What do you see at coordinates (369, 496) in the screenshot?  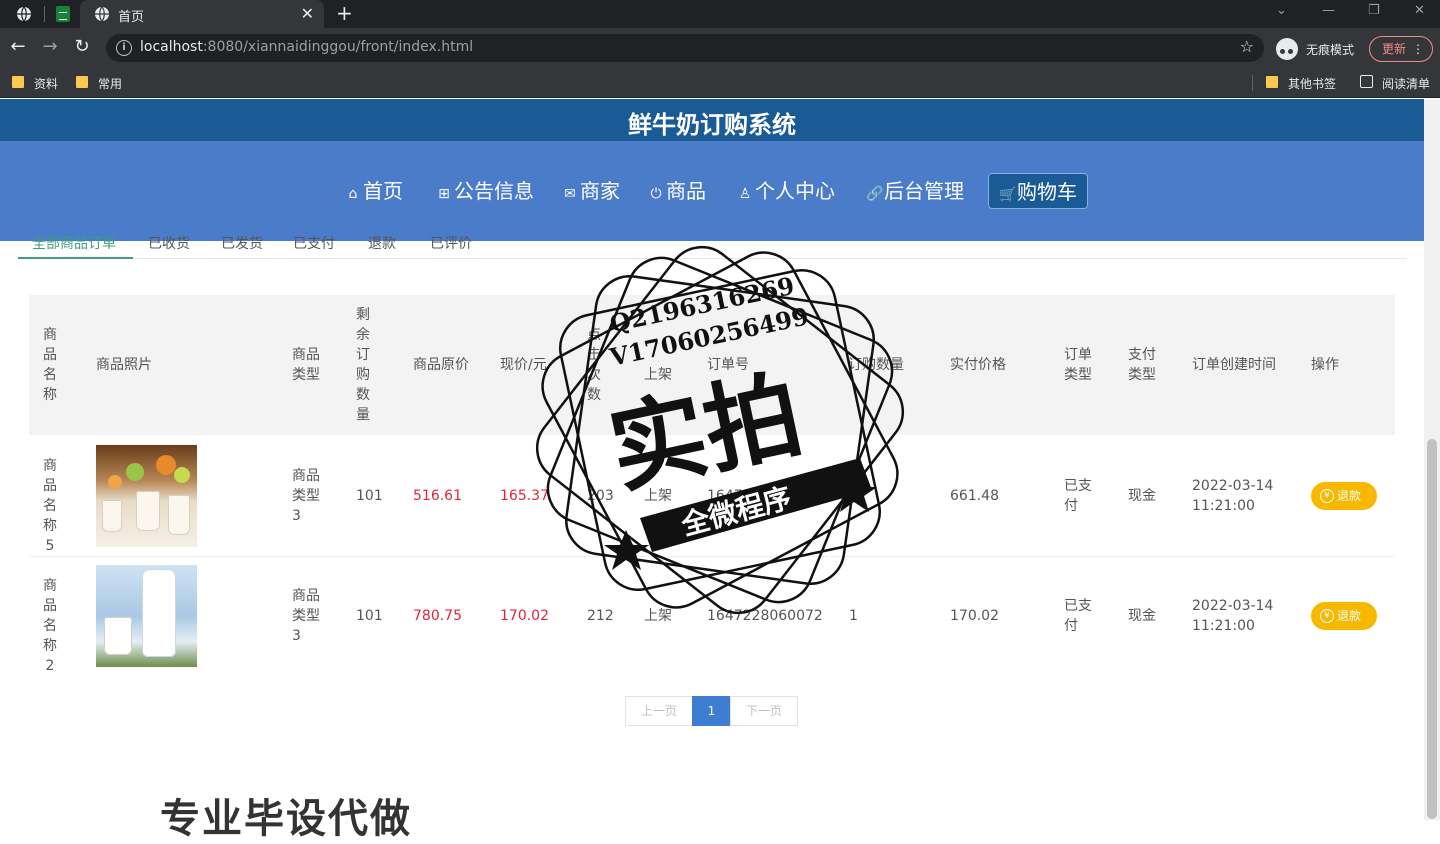 I see `cell-remaining: 101` at bounding box center [369, 496].